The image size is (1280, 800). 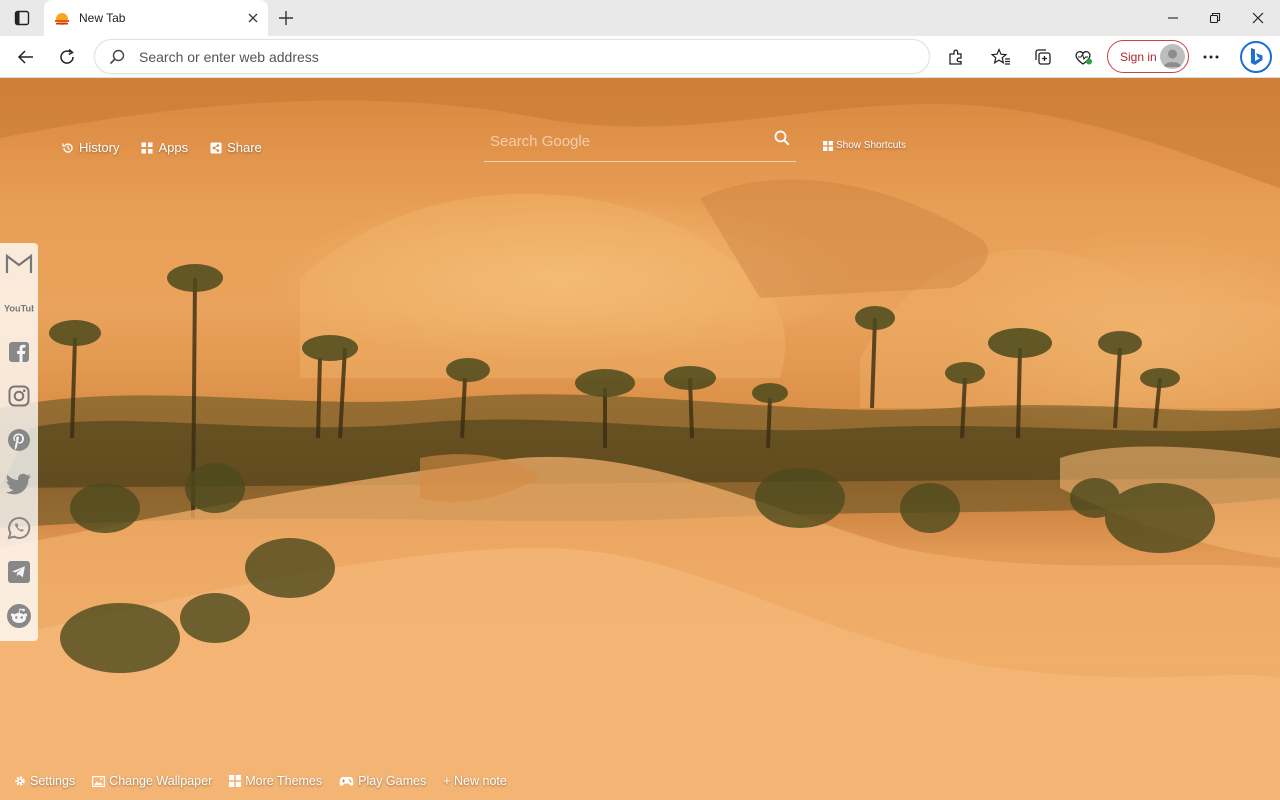 I want to click on youtube-link: YouTube, so click(x=19, y=308).